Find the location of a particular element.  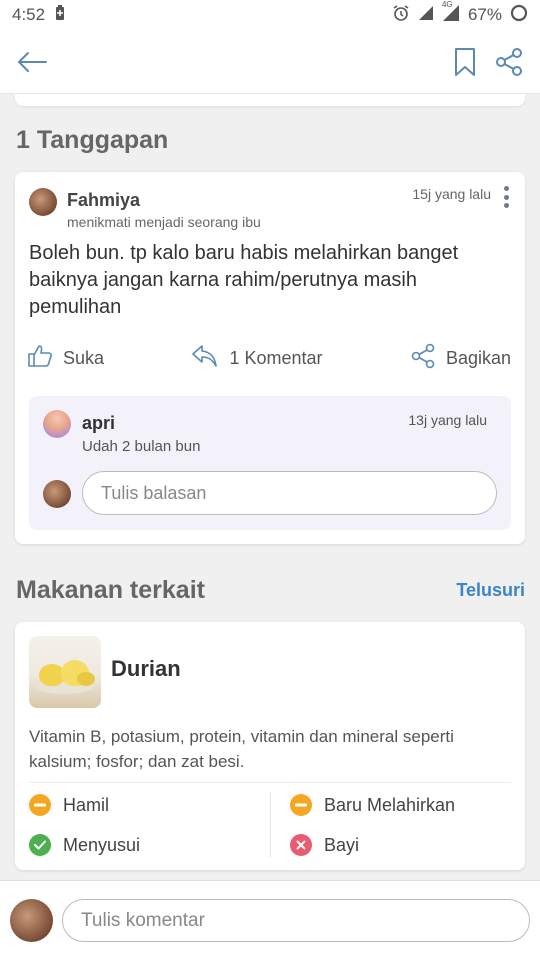

status-baby: Bayi is located at coordinates (324, 845).